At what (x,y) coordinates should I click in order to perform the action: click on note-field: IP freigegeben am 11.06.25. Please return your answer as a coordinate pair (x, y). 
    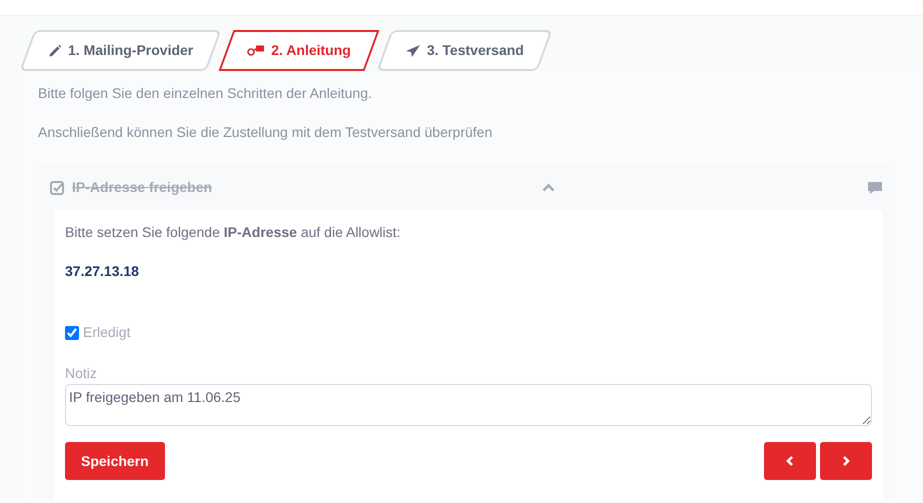
    Looking at the image, I should click on (468, 405).